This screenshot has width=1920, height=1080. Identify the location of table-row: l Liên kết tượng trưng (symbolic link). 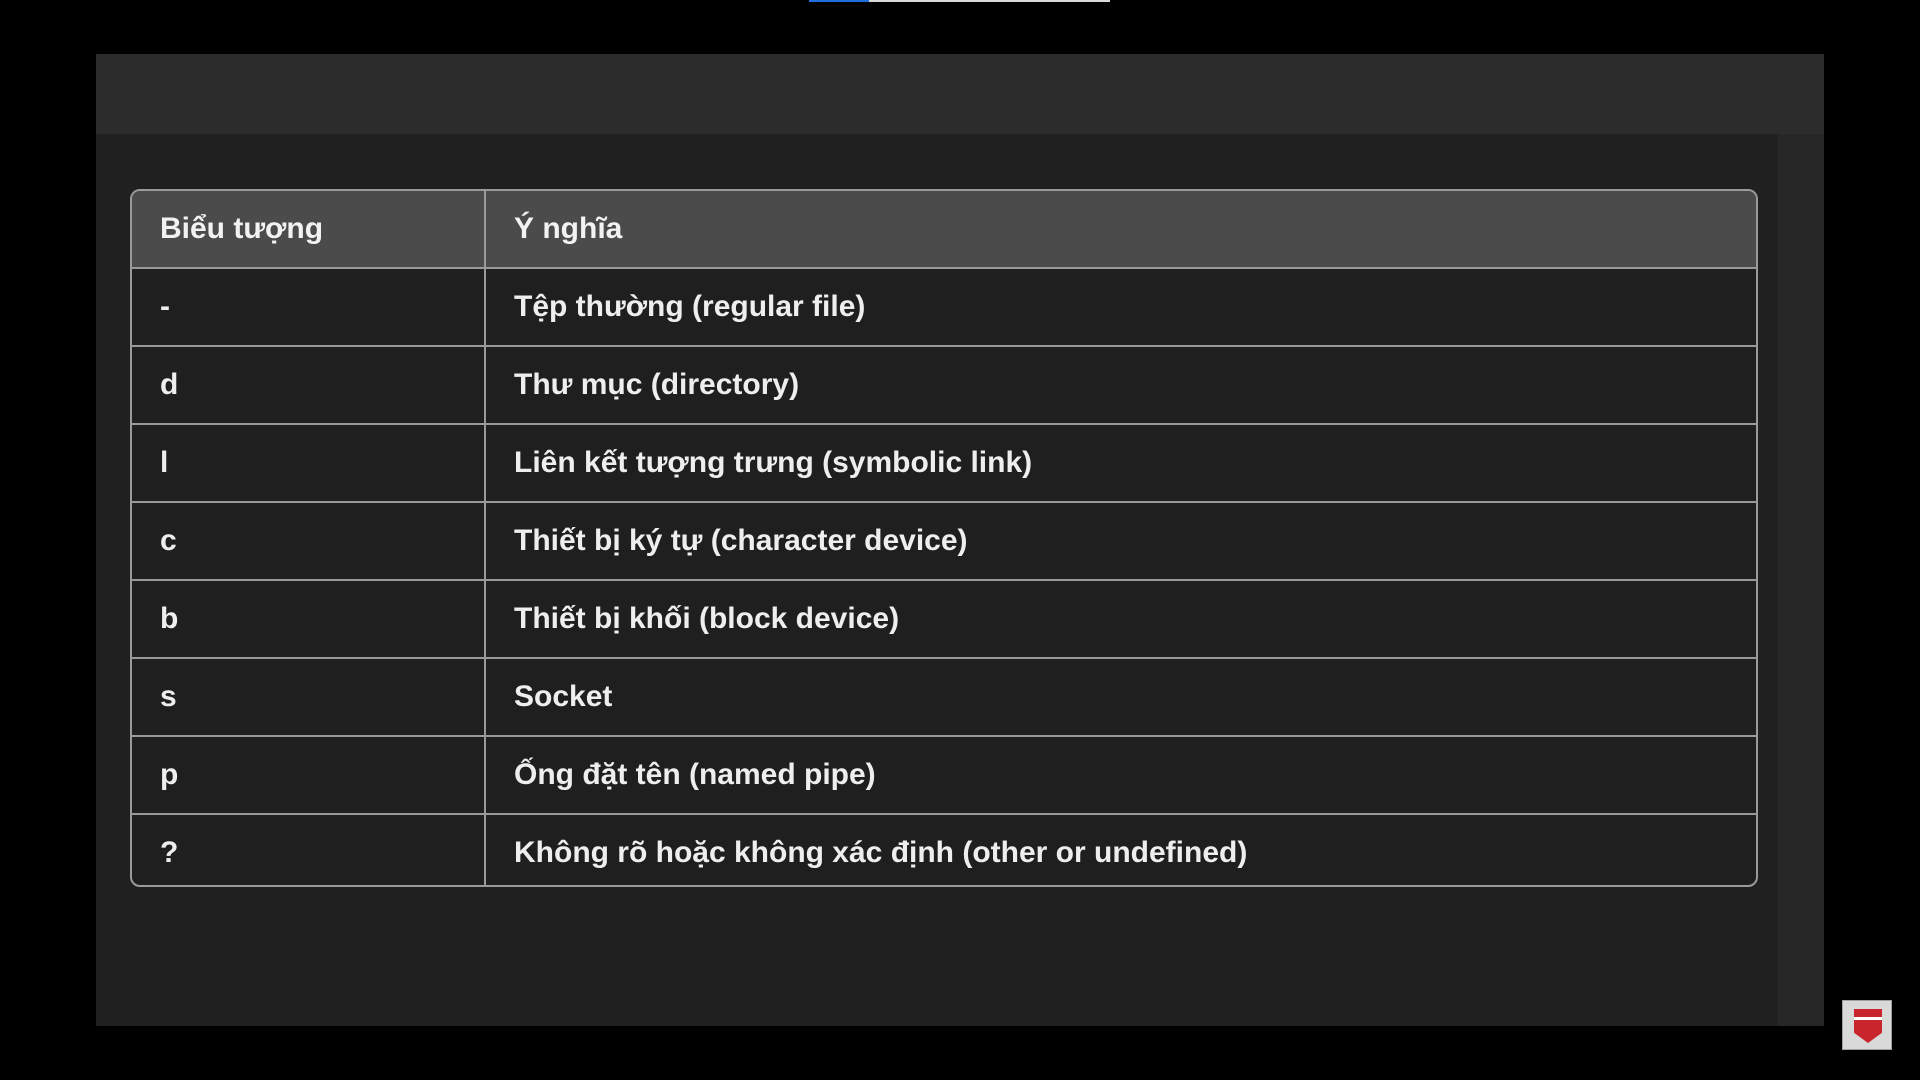
(944, 463).